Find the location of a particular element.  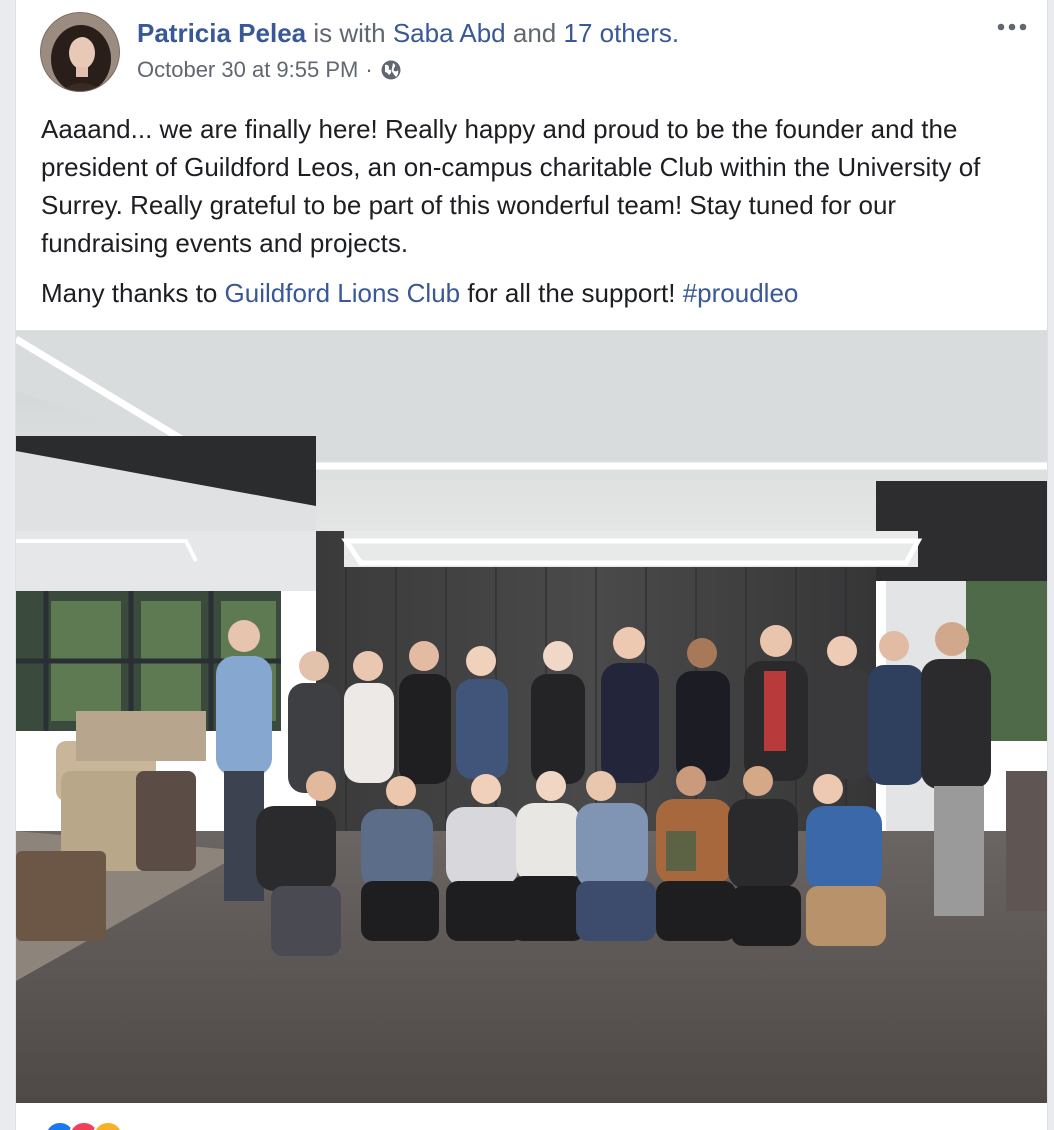

globe-icon is located at coordinates (391, 70).